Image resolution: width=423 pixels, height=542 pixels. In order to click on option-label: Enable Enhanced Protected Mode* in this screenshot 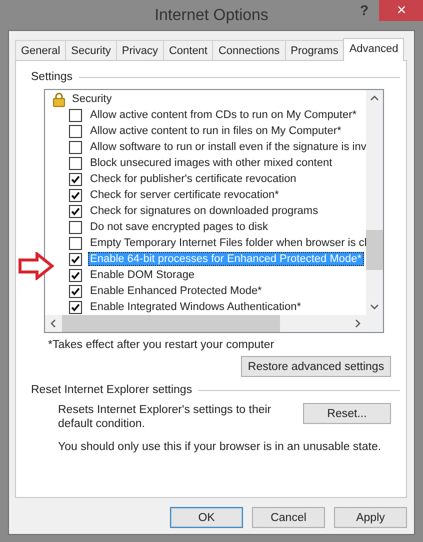, I will do `click(176, 291)`.